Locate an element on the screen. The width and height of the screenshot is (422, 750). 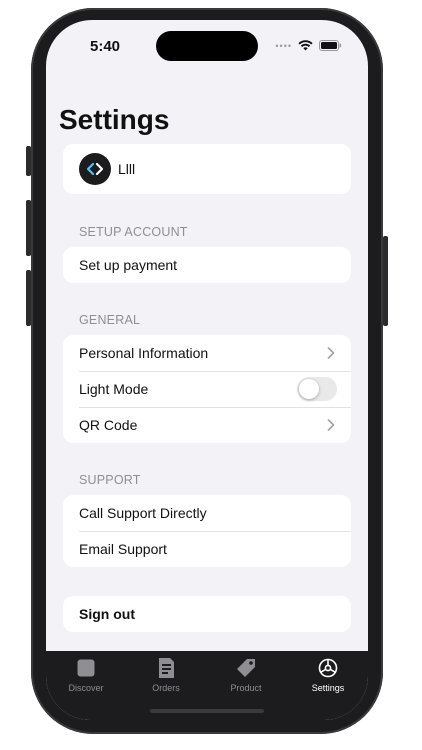
general-card: Personal Information Light Mode QR Code is located at coordinates (207, 389).